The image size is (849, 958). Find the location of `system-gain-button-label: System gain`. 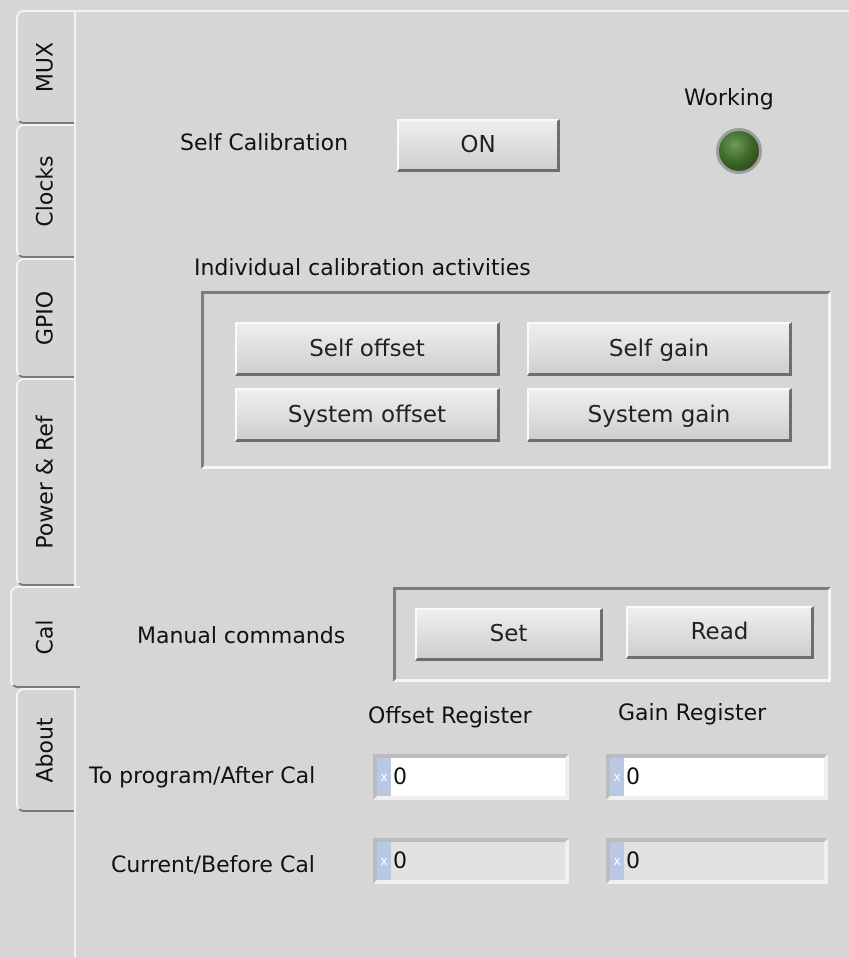

system-gain-button-label: System gain is located at coordinates (659, 414).